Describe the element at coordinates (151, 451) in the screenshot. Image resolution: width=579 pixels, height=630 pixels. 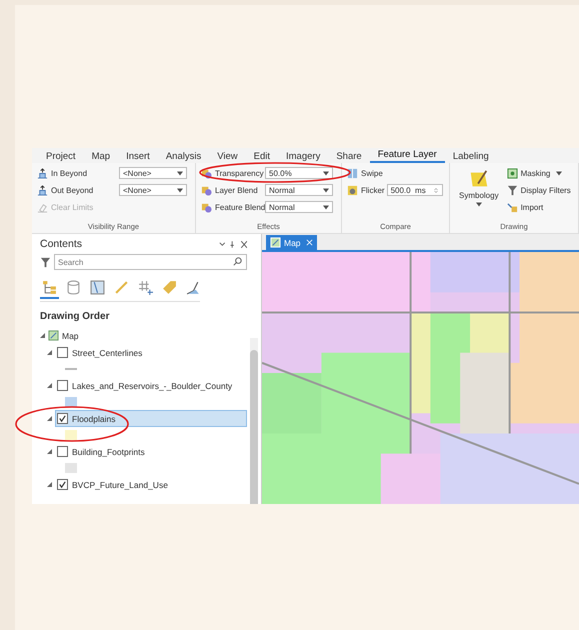
I see `layer-row: Building_Footprints` at that location.